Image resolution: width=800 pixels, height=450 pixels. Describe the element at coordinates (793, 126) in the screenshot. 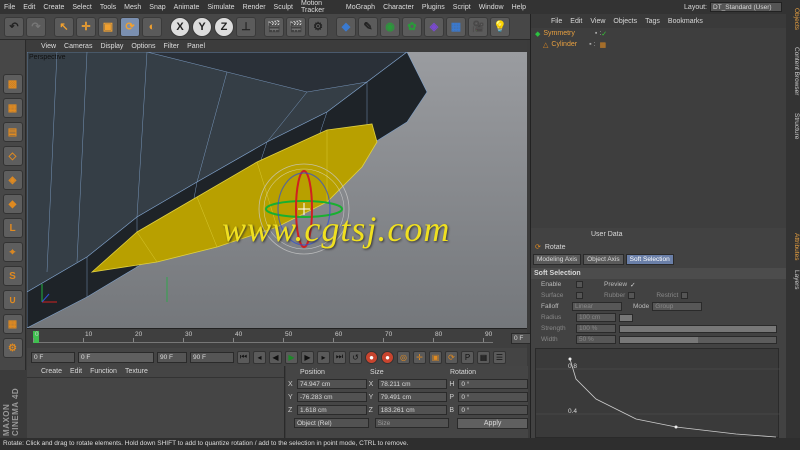

I see `tab-structure: Structure` at that location.